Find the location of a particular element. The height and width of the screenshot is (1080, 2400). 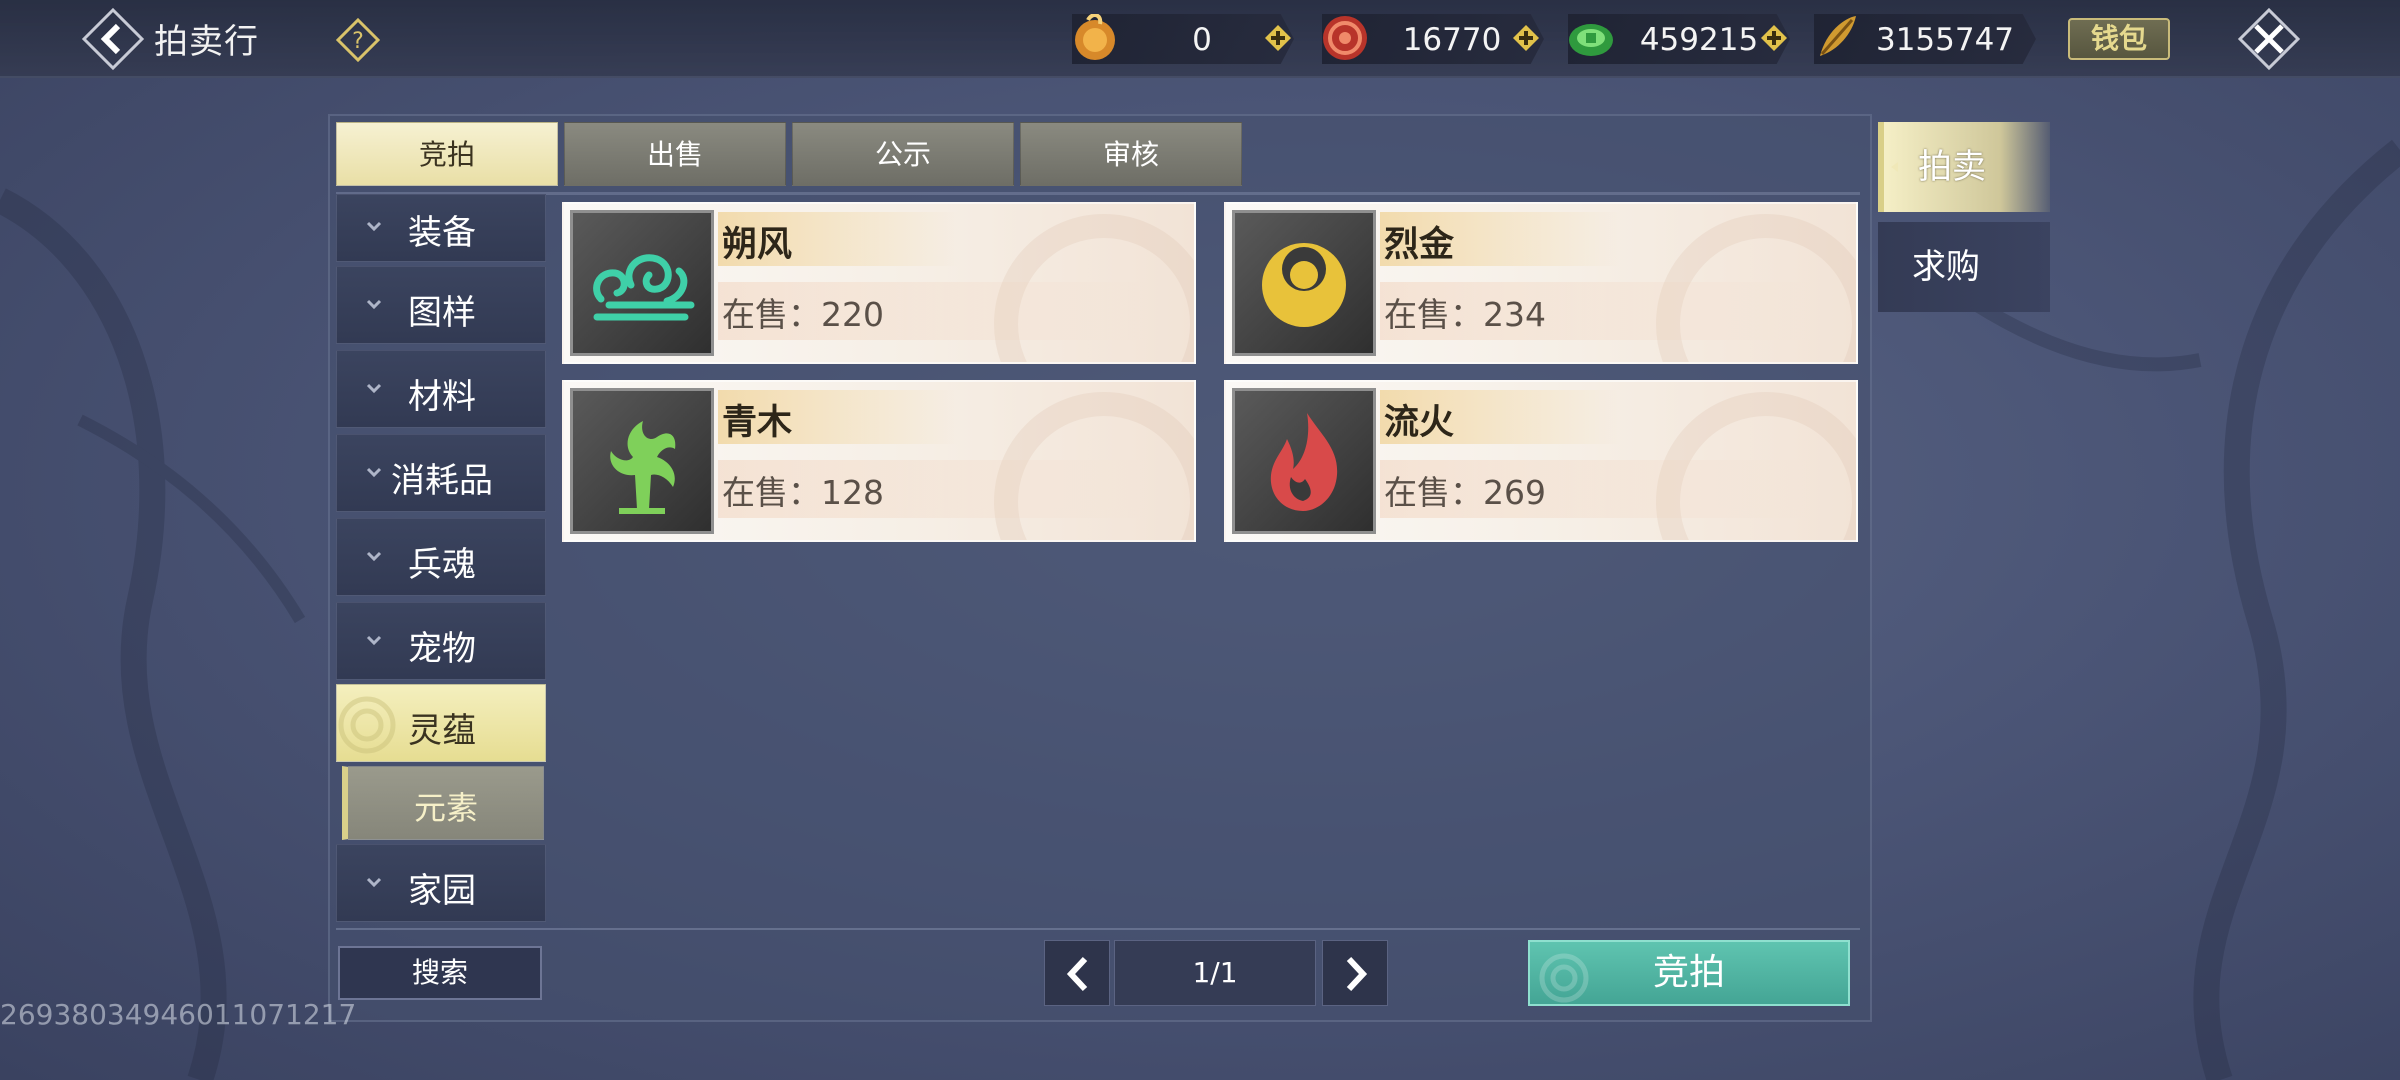

chevron-right-icon is located at coordinates (1357, 974).